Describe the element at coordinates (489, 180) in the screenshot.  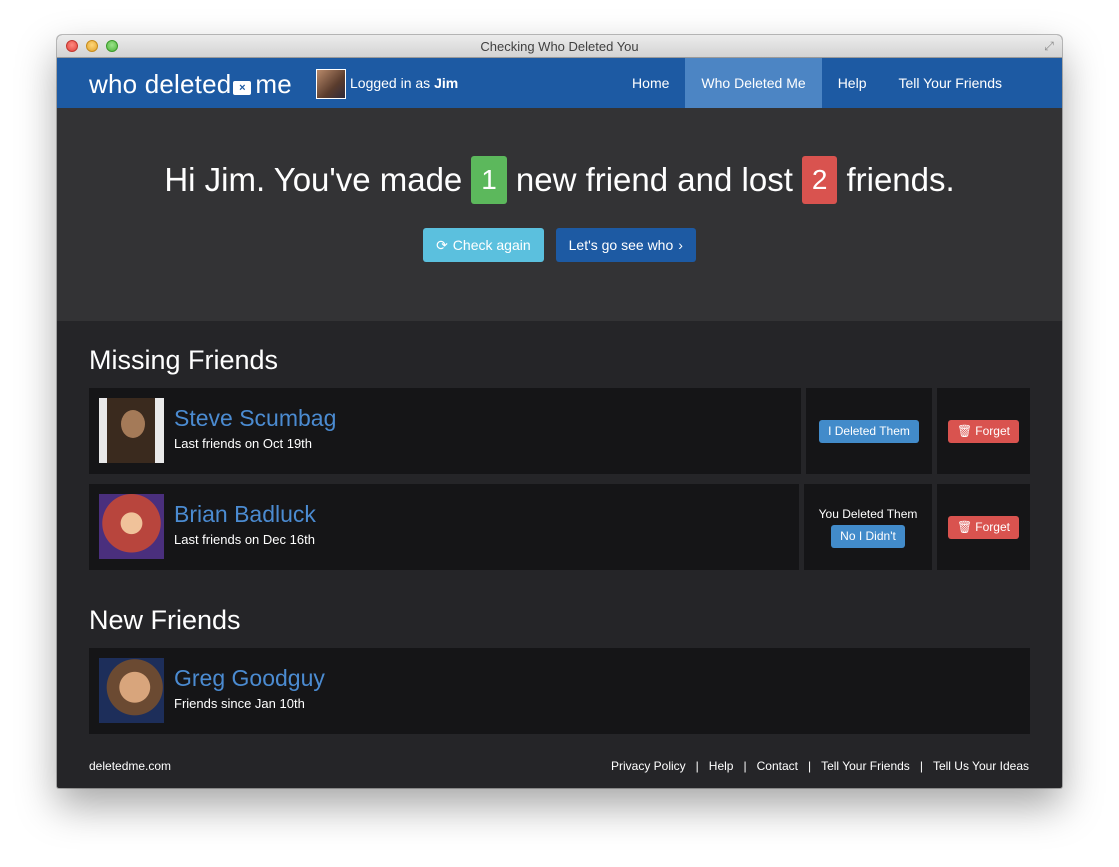
I see `new-friends-count-badge: 1` at that location.